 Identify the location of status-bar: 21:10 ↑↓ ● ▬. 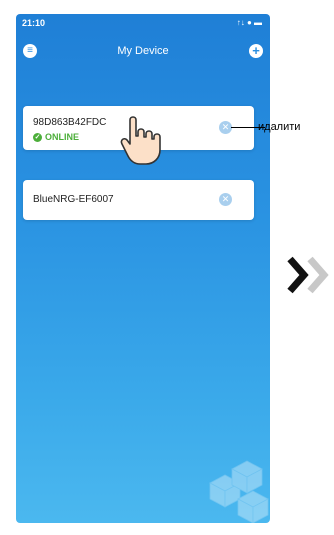
(143, 23).